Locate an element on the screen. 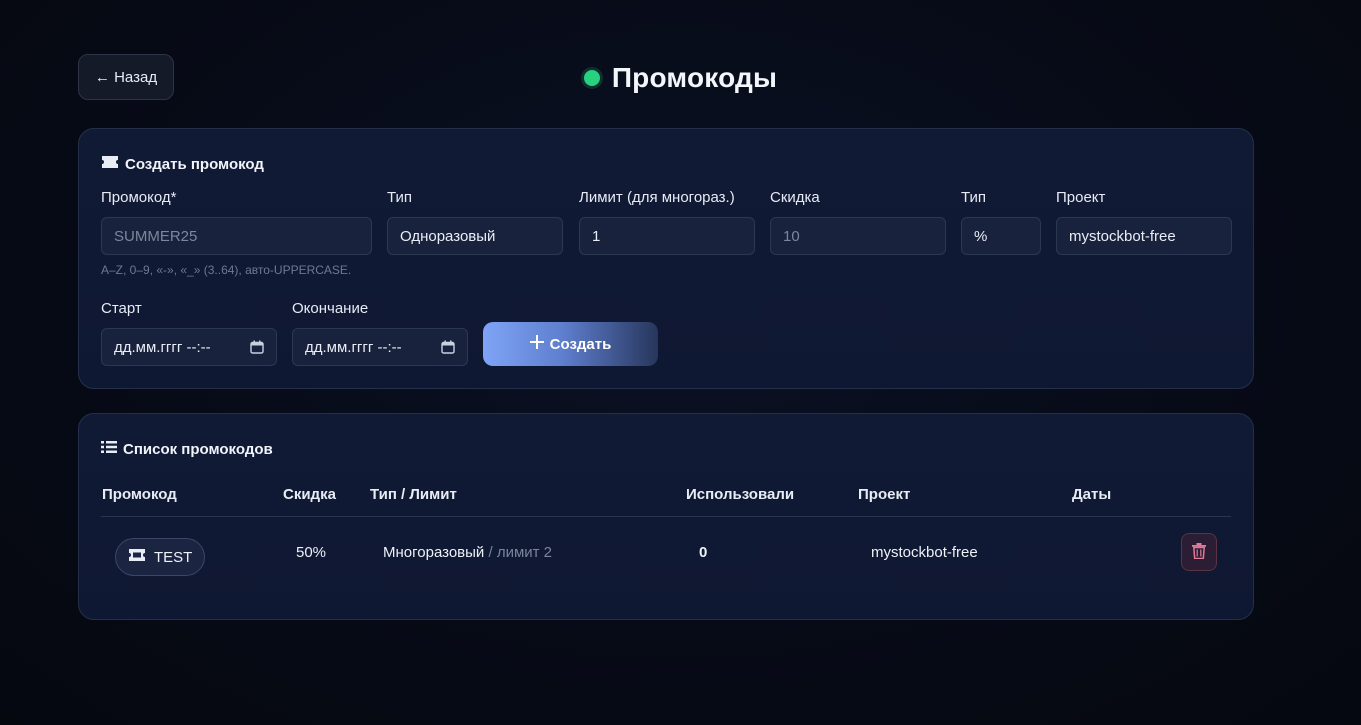 This screenshot has height=725, width=1361. end-date-placeholder: дд.мм.гггг --:-- is located at coordinates (353, 347).